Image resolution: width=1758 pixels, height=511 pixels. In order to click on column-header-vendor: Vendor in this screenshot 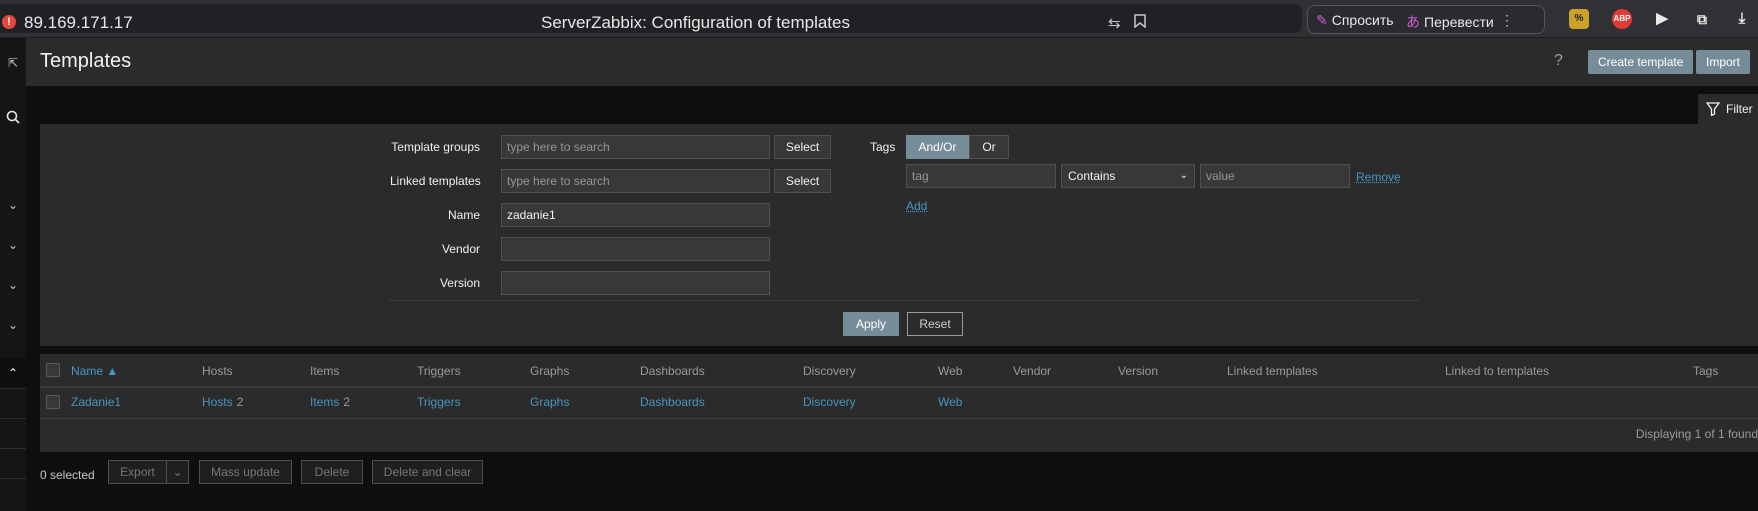, I will do `click(1032, 371)`.